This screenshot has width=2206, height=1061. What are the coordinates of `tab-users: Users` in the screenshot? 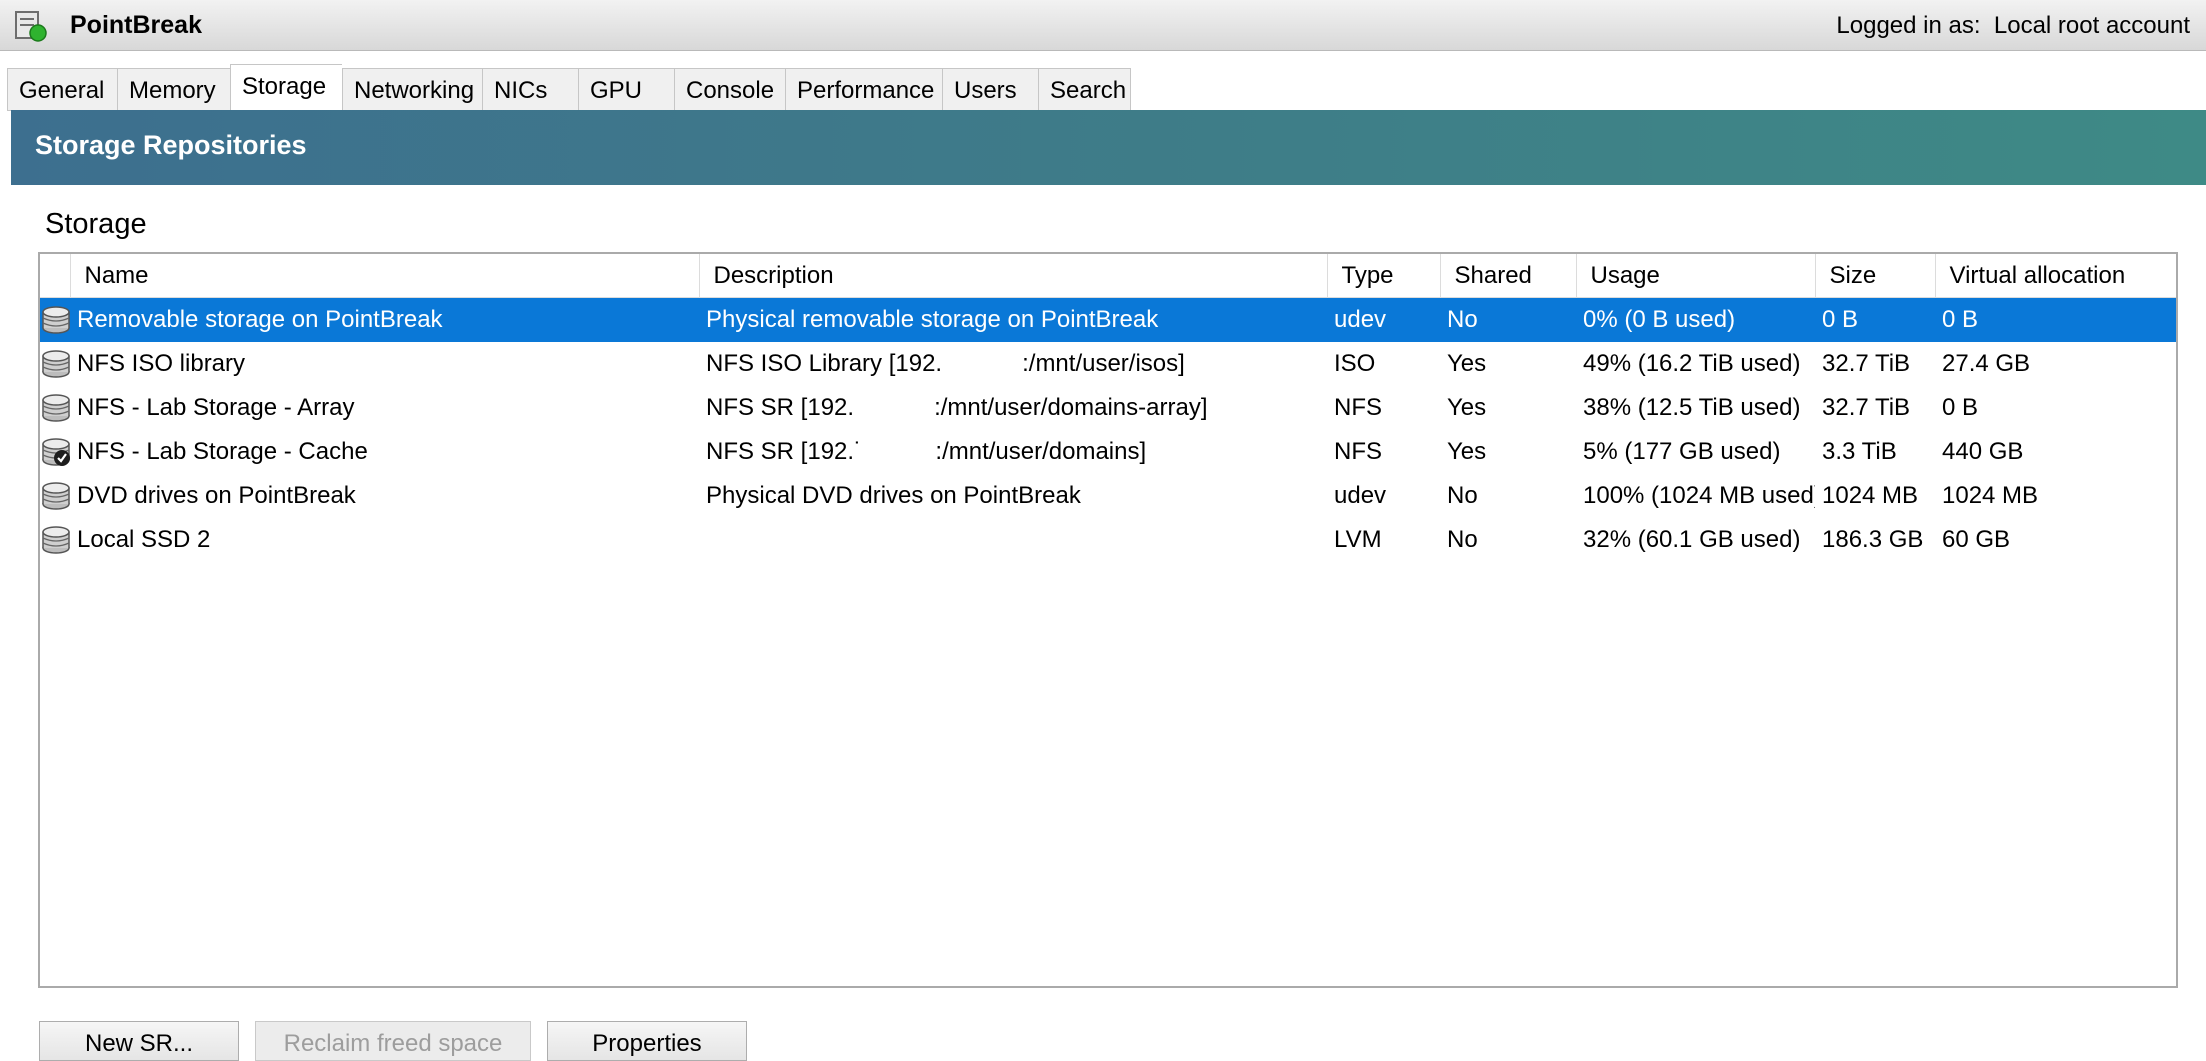 It's located at (990, 89).